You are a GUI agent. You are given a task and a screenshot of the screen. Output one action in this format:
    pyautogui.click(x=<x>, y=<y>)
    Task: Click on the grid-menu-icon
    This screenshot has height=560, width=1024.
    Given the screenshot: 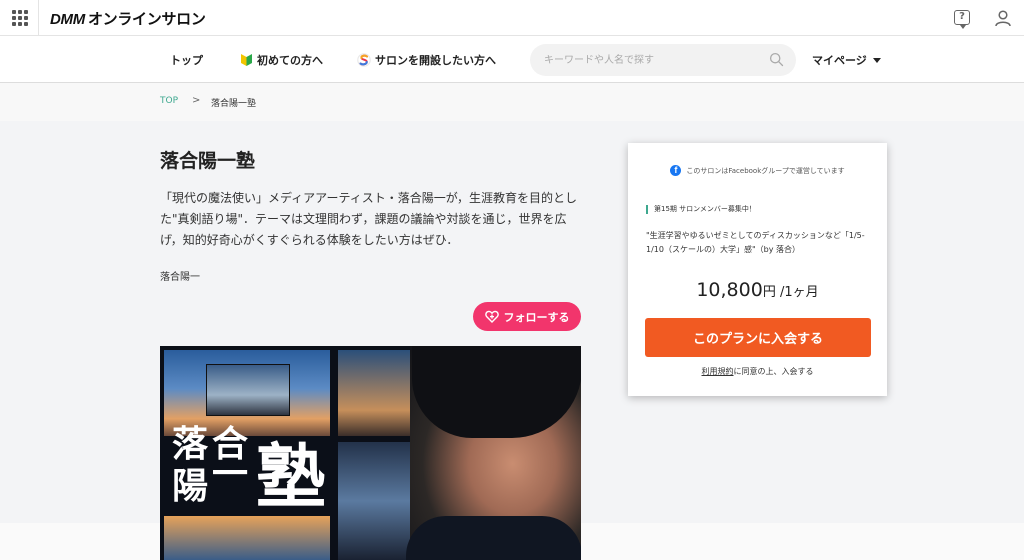 What is the action you would take?
    pyautogui.click(x=20, y=18)
    